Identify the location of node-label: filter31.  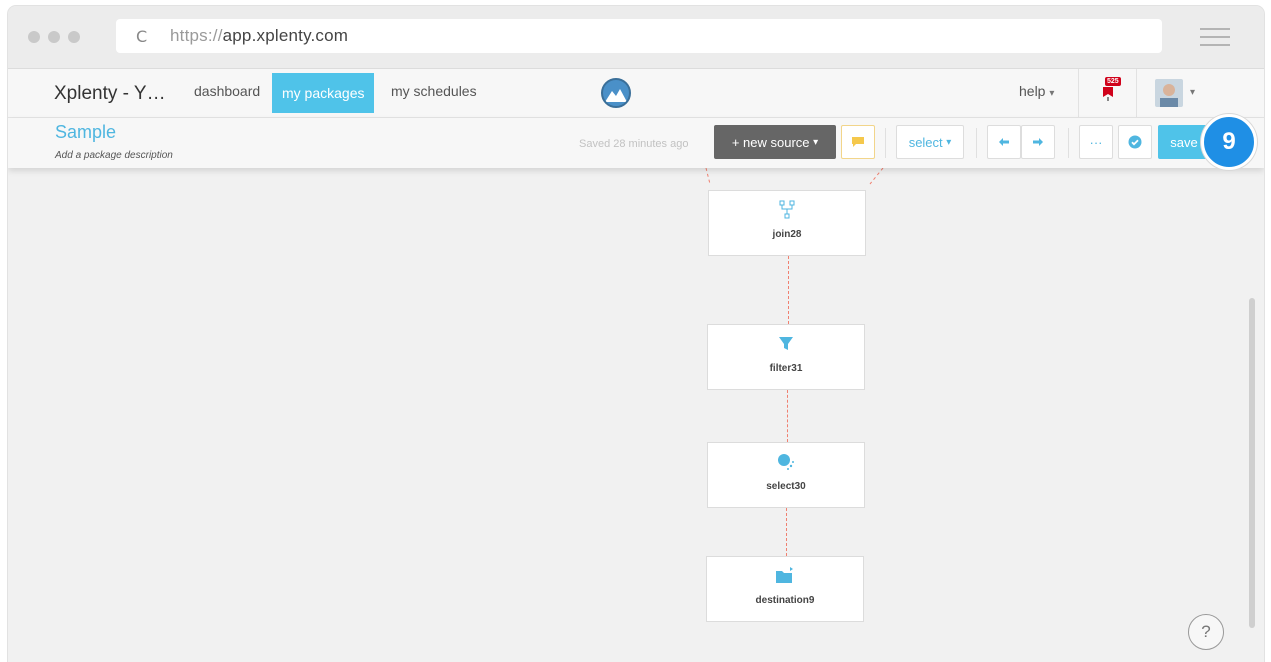
(786, 368).